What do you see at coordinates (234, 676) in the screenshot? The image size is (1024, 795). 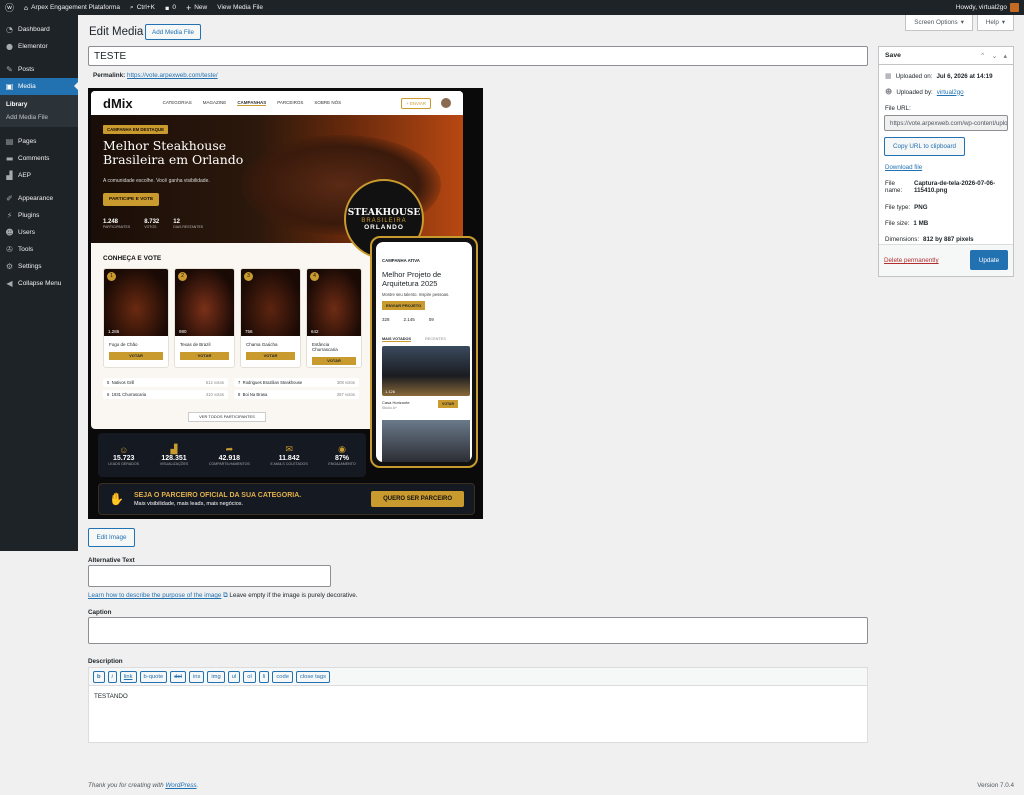 I see `qt-ul-button: ul` at bounding box center [234, 676].